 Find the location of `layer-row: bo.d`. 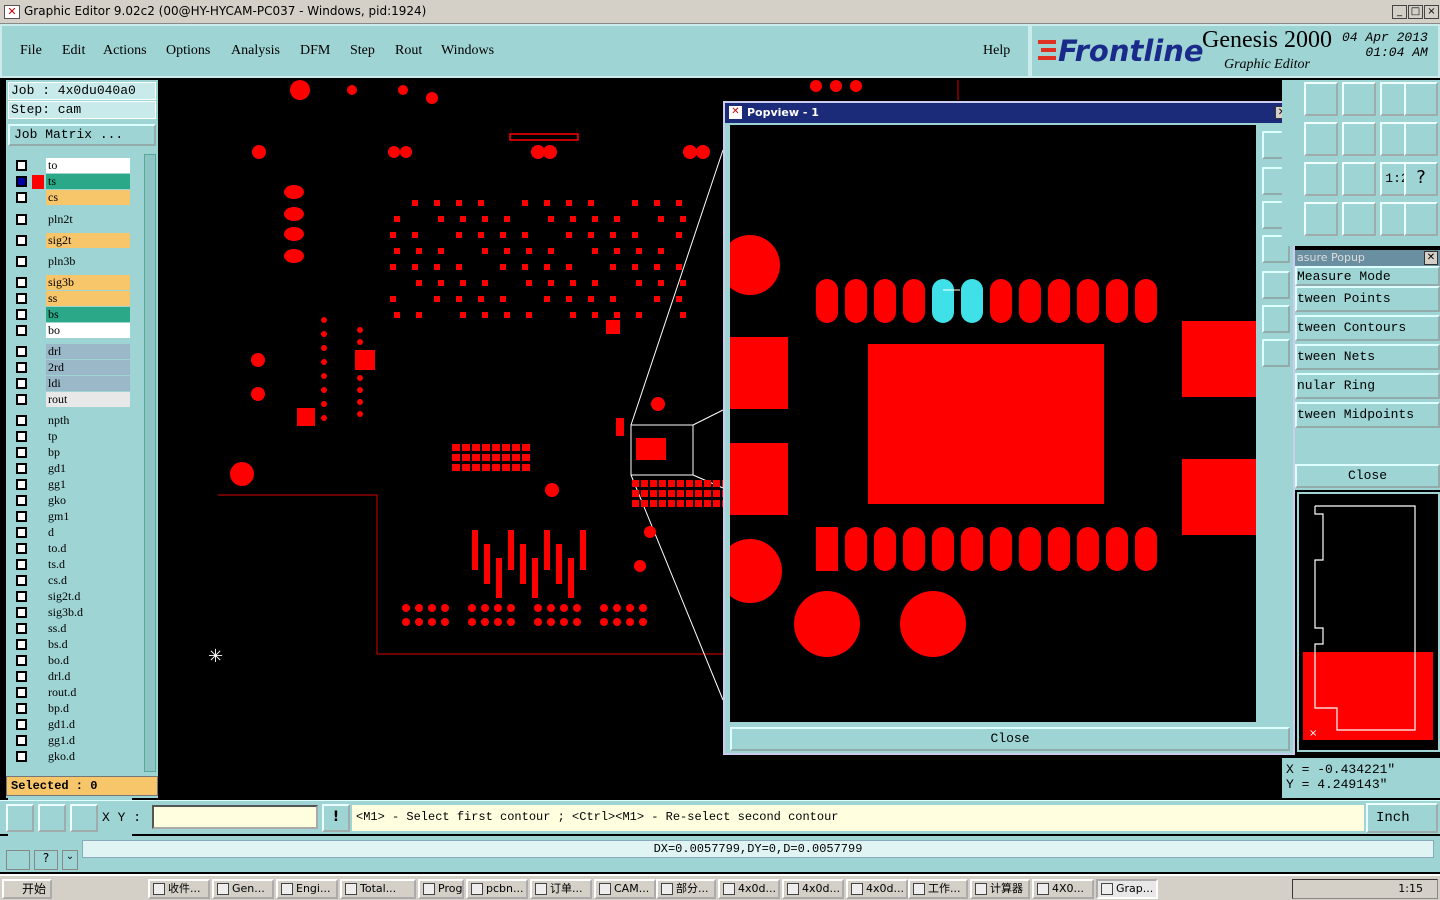

layer-row: bo.d is located at coordinates (71, 661).